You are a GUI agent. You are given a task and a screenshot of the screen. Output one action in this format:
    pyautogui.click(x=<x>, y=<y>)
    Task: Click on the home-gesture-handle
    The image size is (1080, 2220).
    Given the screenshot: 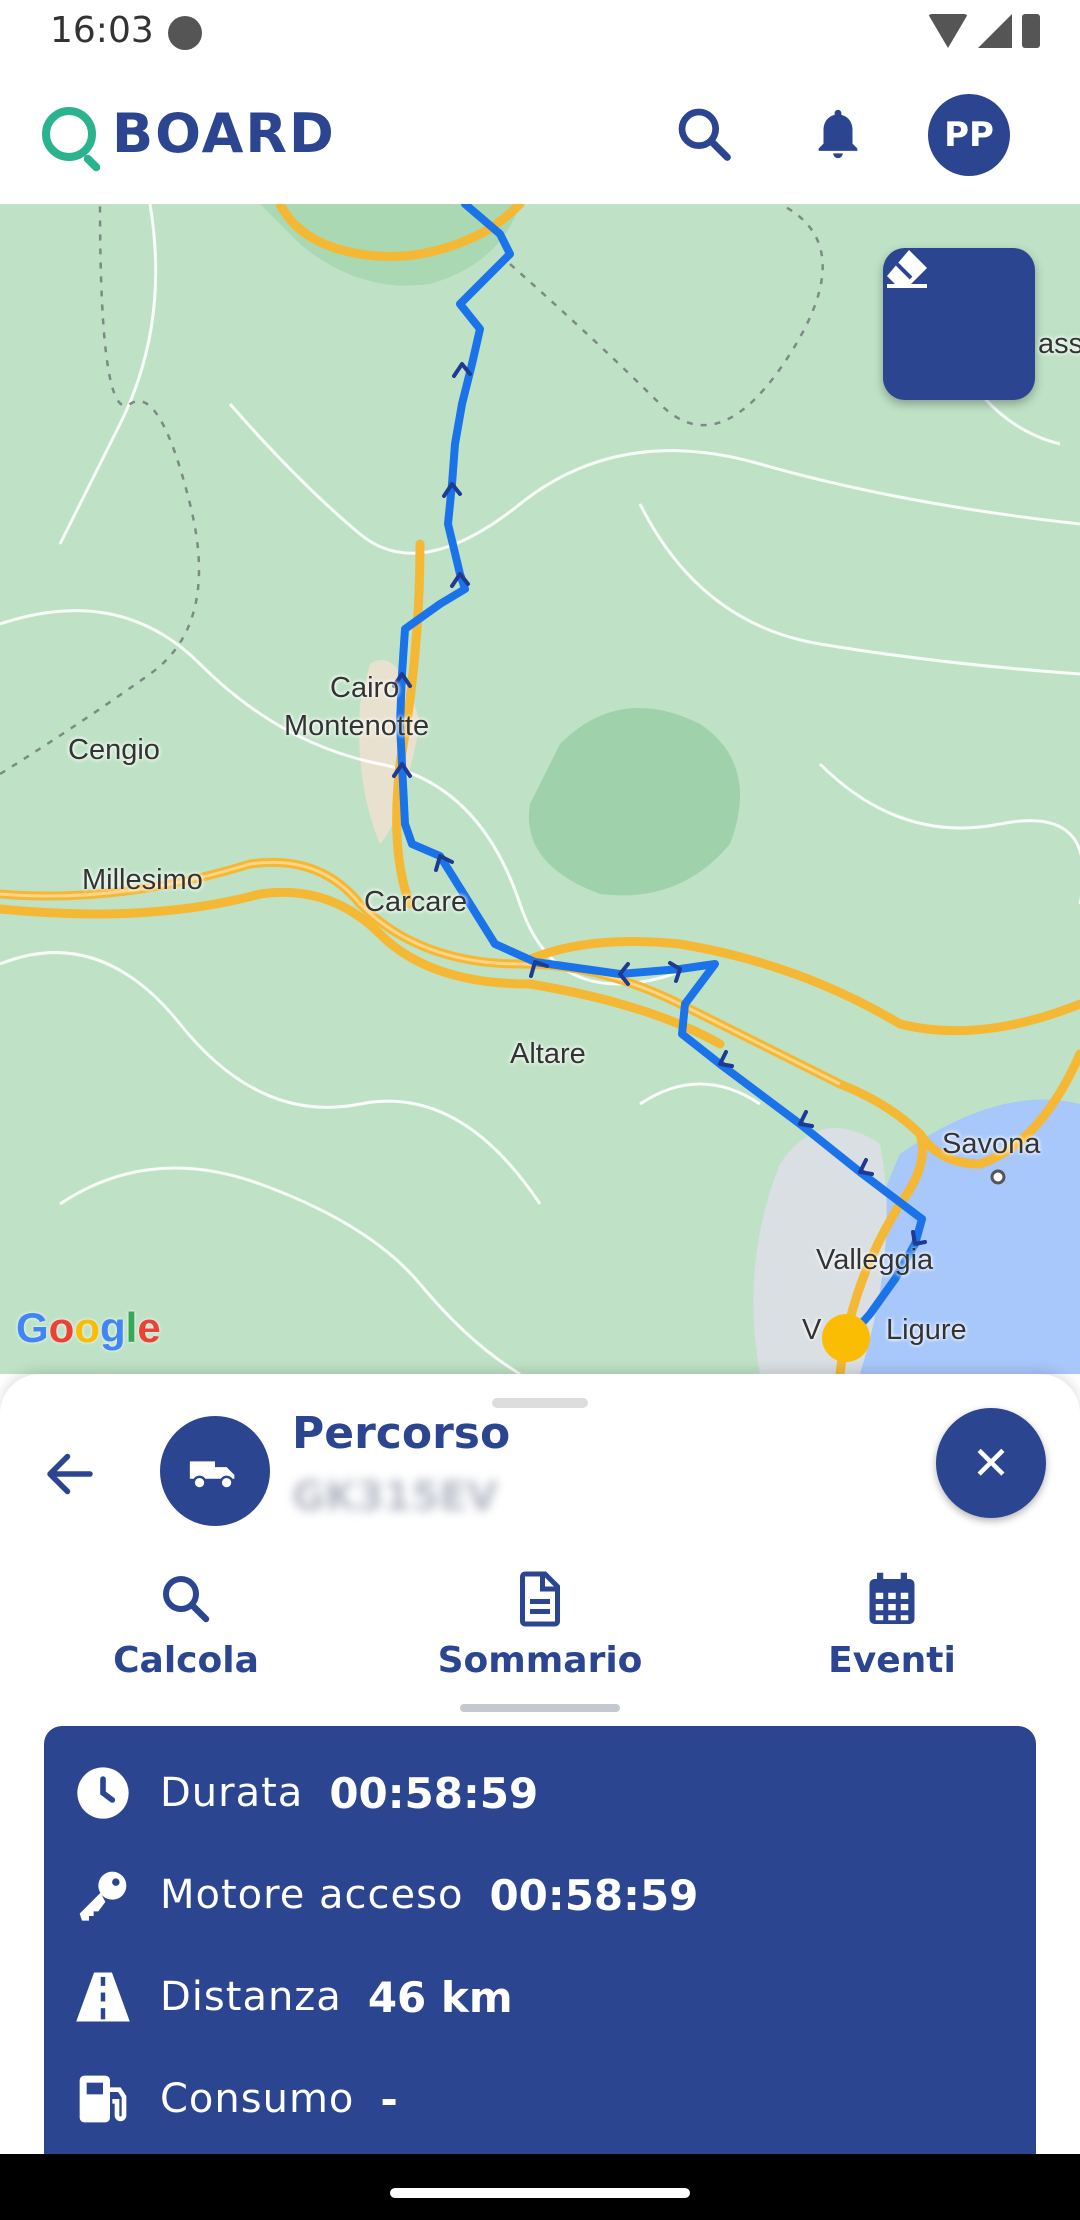 What is the action you would take?
    pyautogui.click(x=540, y=2193)
    